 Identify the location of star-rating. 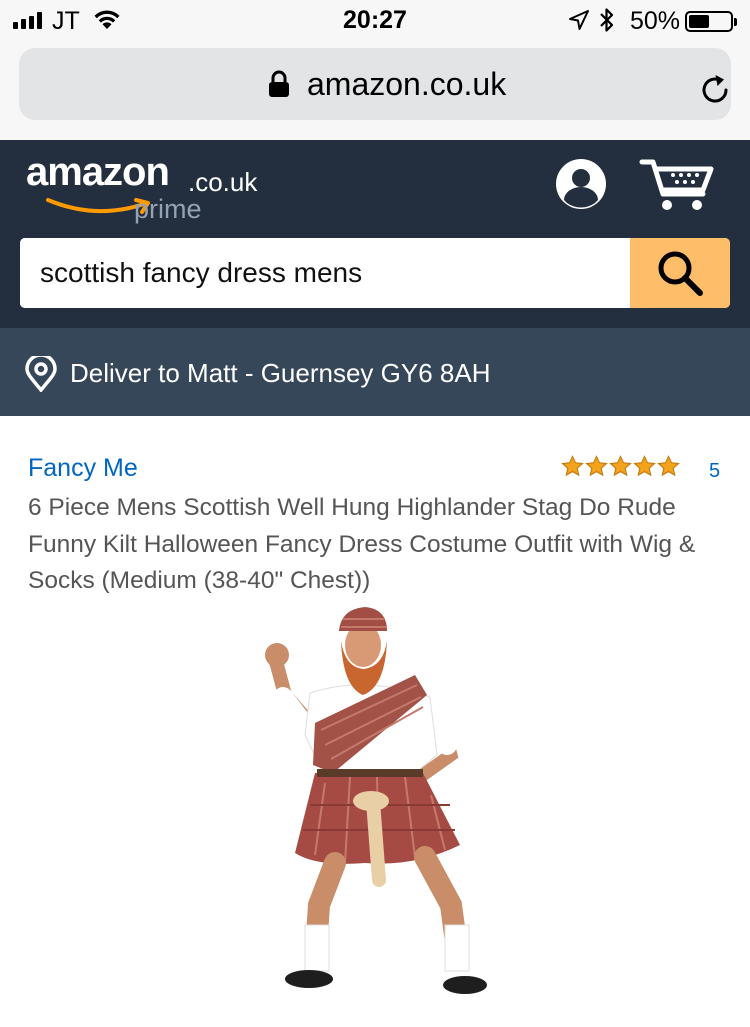
(620, 466).